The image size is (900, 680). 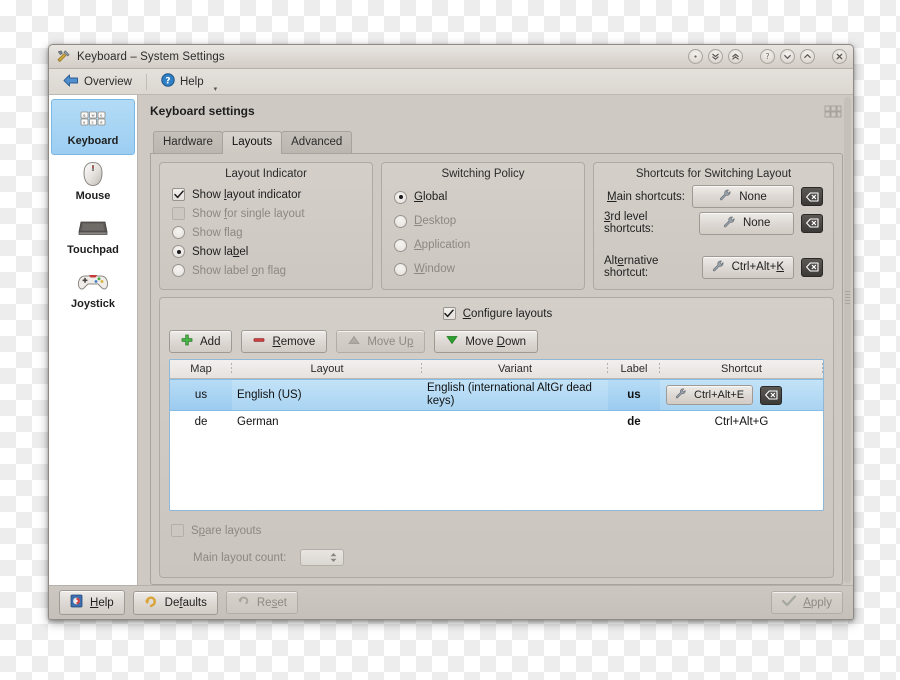 I want to click on option-show-flag: Show flag, so click(x=266, y=232).